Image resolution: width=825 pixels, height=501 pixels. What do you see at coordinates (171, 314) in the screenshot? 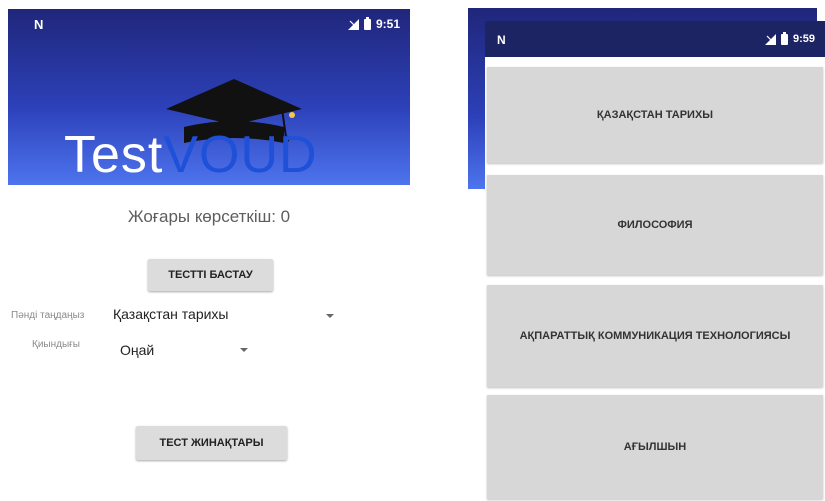
I see `subject-select: Қазақстан тарихы` at bounding box center [171, 314].